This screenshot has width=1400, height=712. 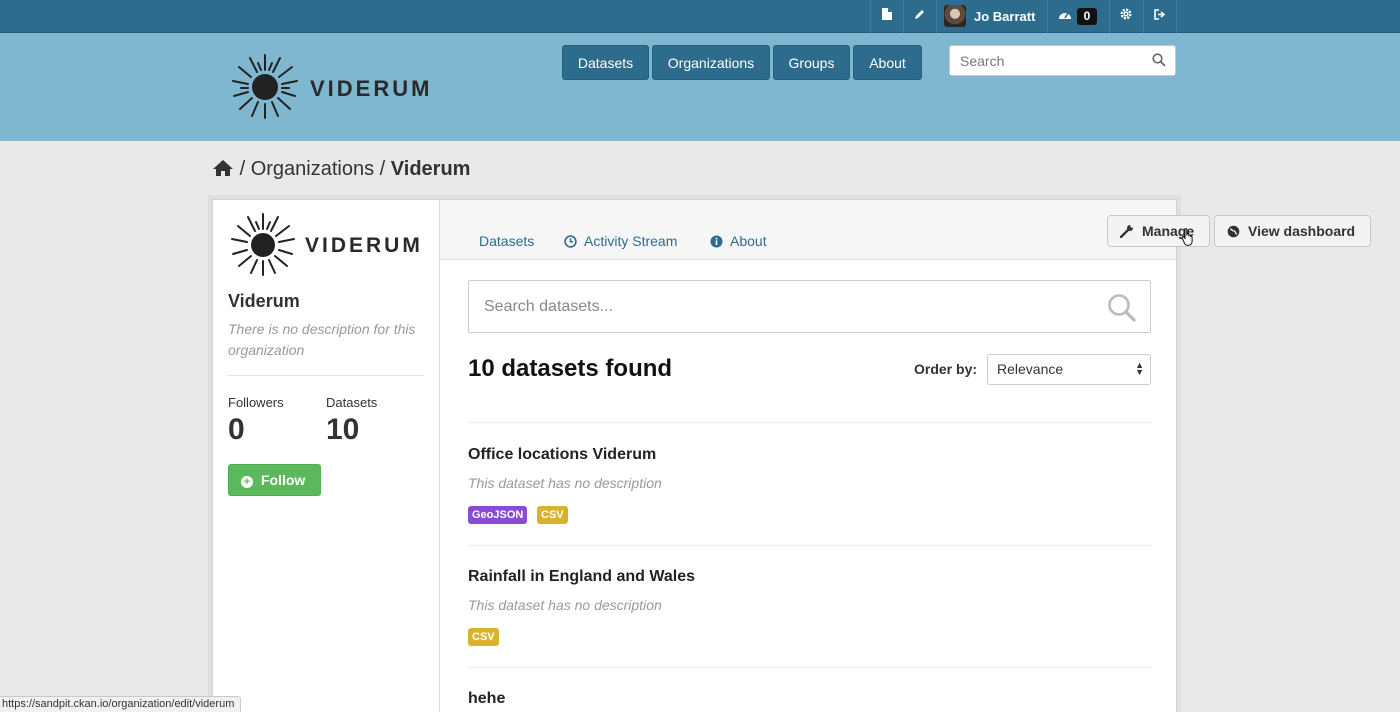 What do you see at coordinates (570, 368) in the screenshot?
I see `results-count-heading: 10 datasets found` at bounding box center [570, 368].